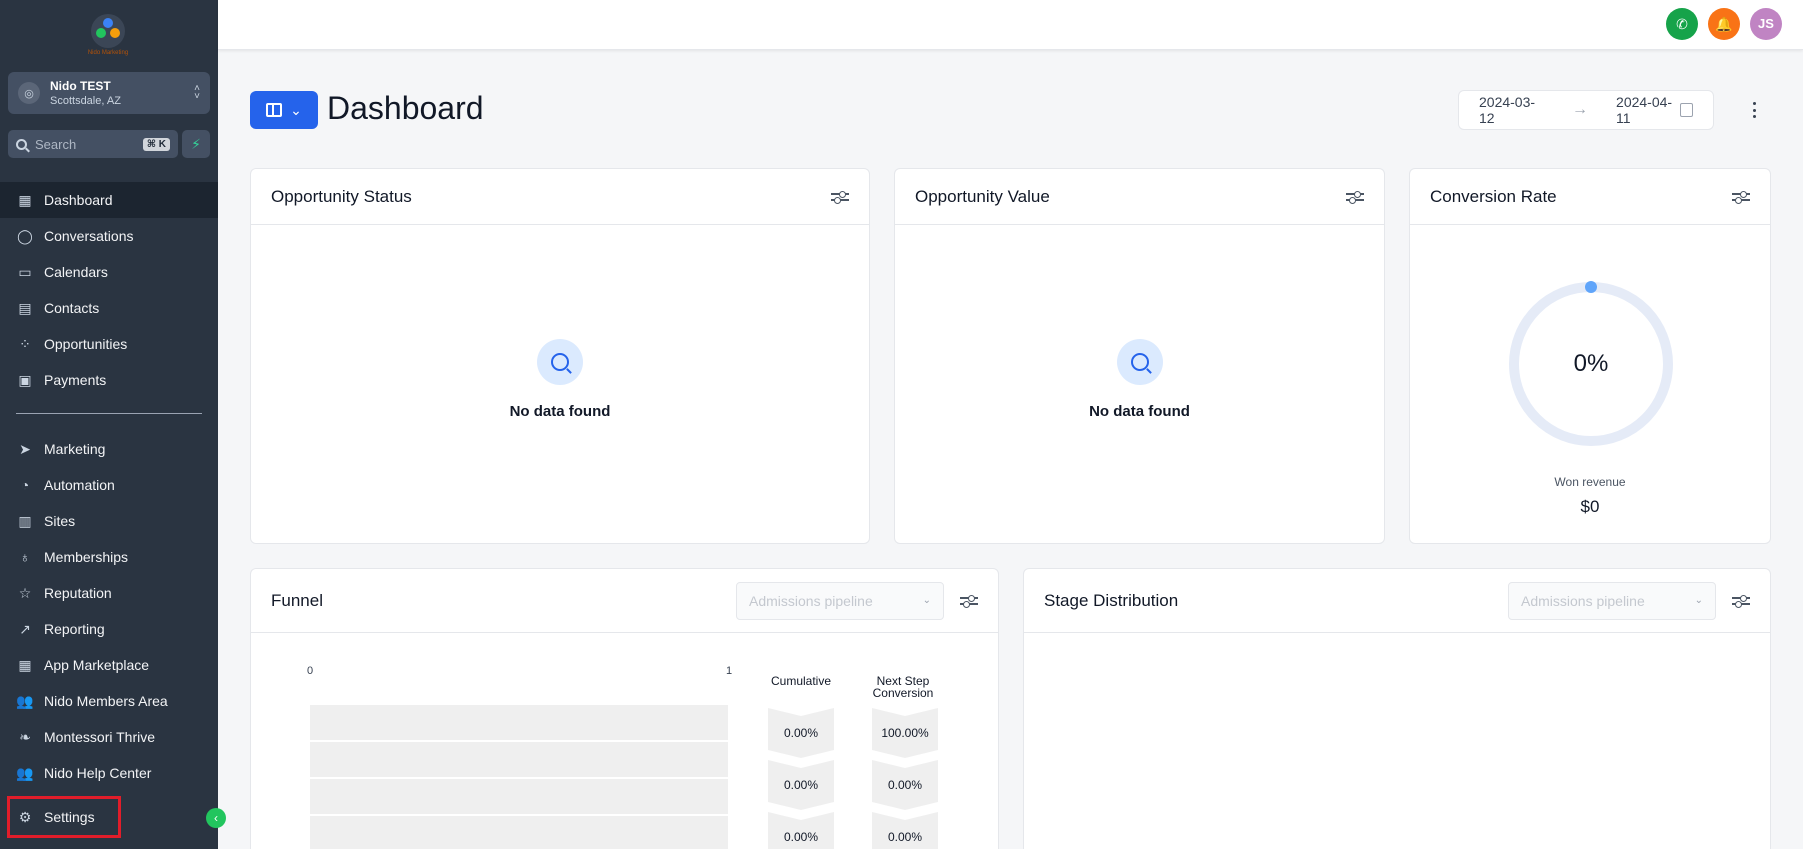 Image resolution: width=1803 pixels, height=849 pixels. I want to click on sidebar-item-label: Calendars, so click(76, 272).